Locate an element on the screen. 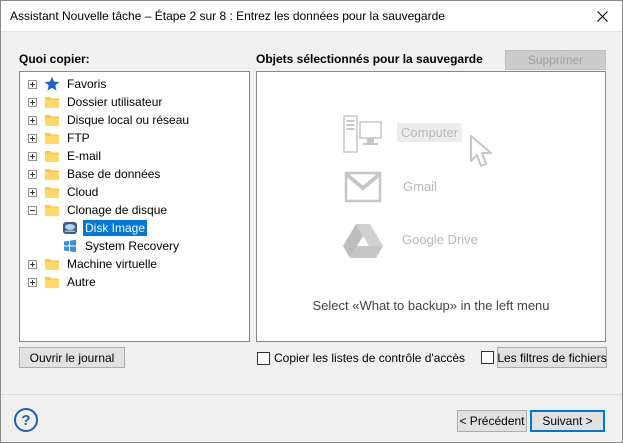  tree-item-label: Autre is located at coordinates (81, 282).